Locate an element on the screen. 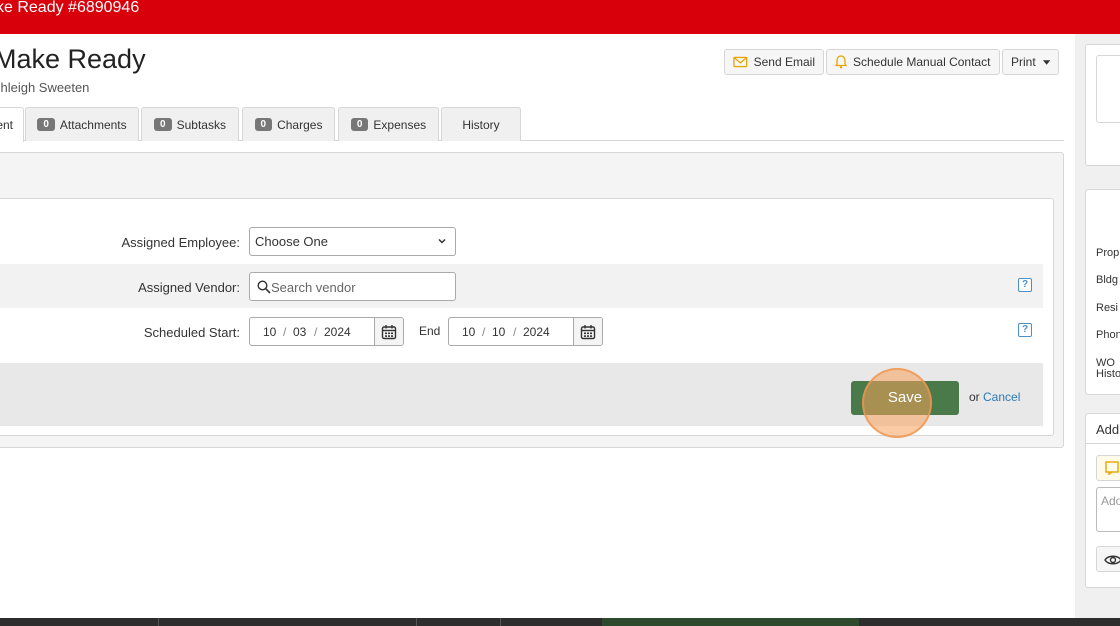 The height and width of the screenshot is (626, 1120). bell-icon is located at coordinates (841, 62).